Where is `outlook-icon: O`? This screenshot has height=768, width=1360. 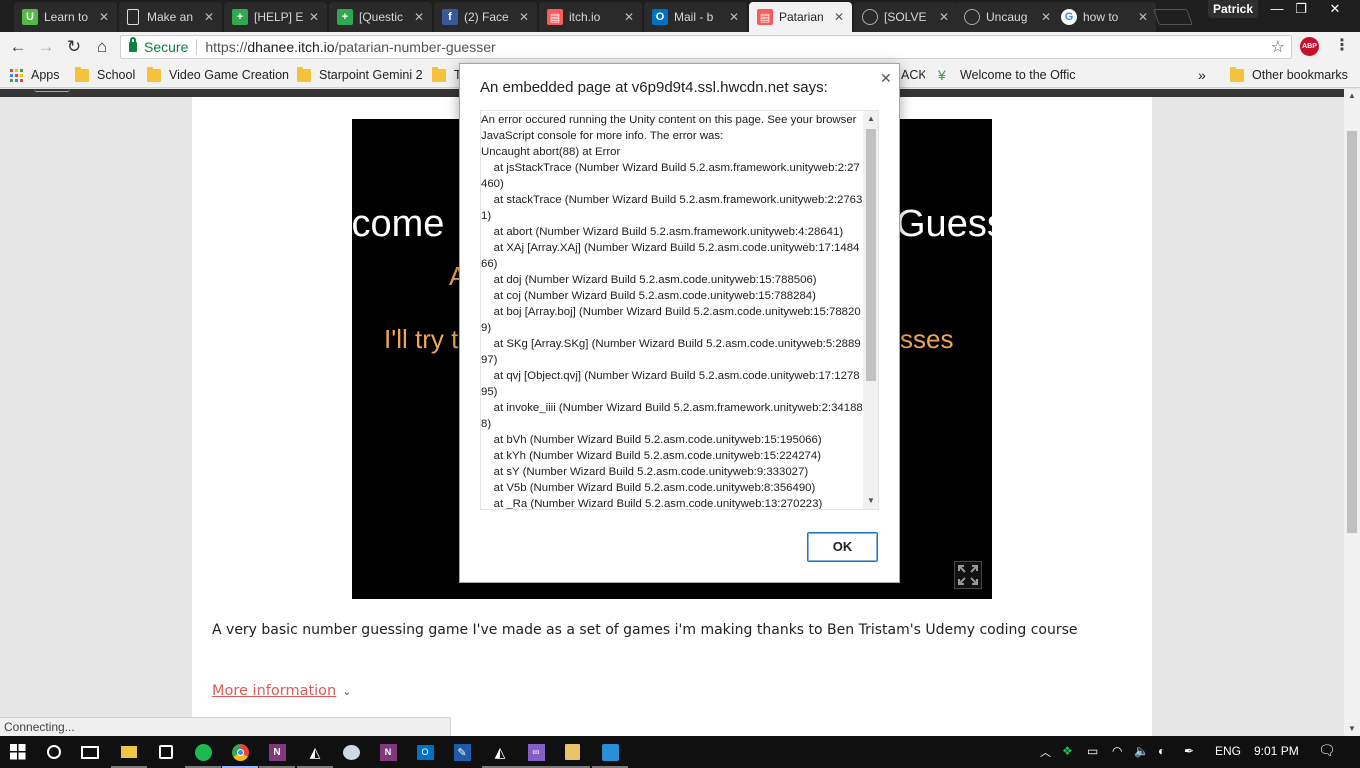 outlook-icon: O is located at coordinates (425, 752).